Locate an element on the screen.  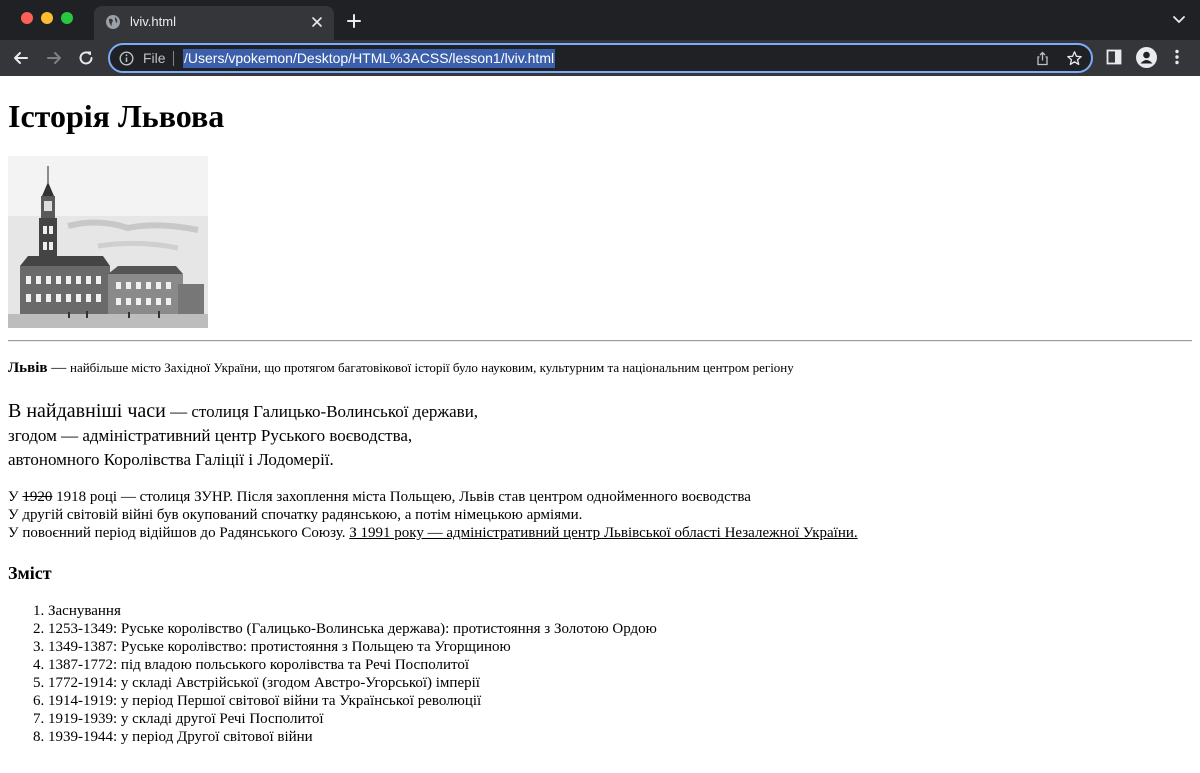
close-window-button is located at coordinates (27, 18).